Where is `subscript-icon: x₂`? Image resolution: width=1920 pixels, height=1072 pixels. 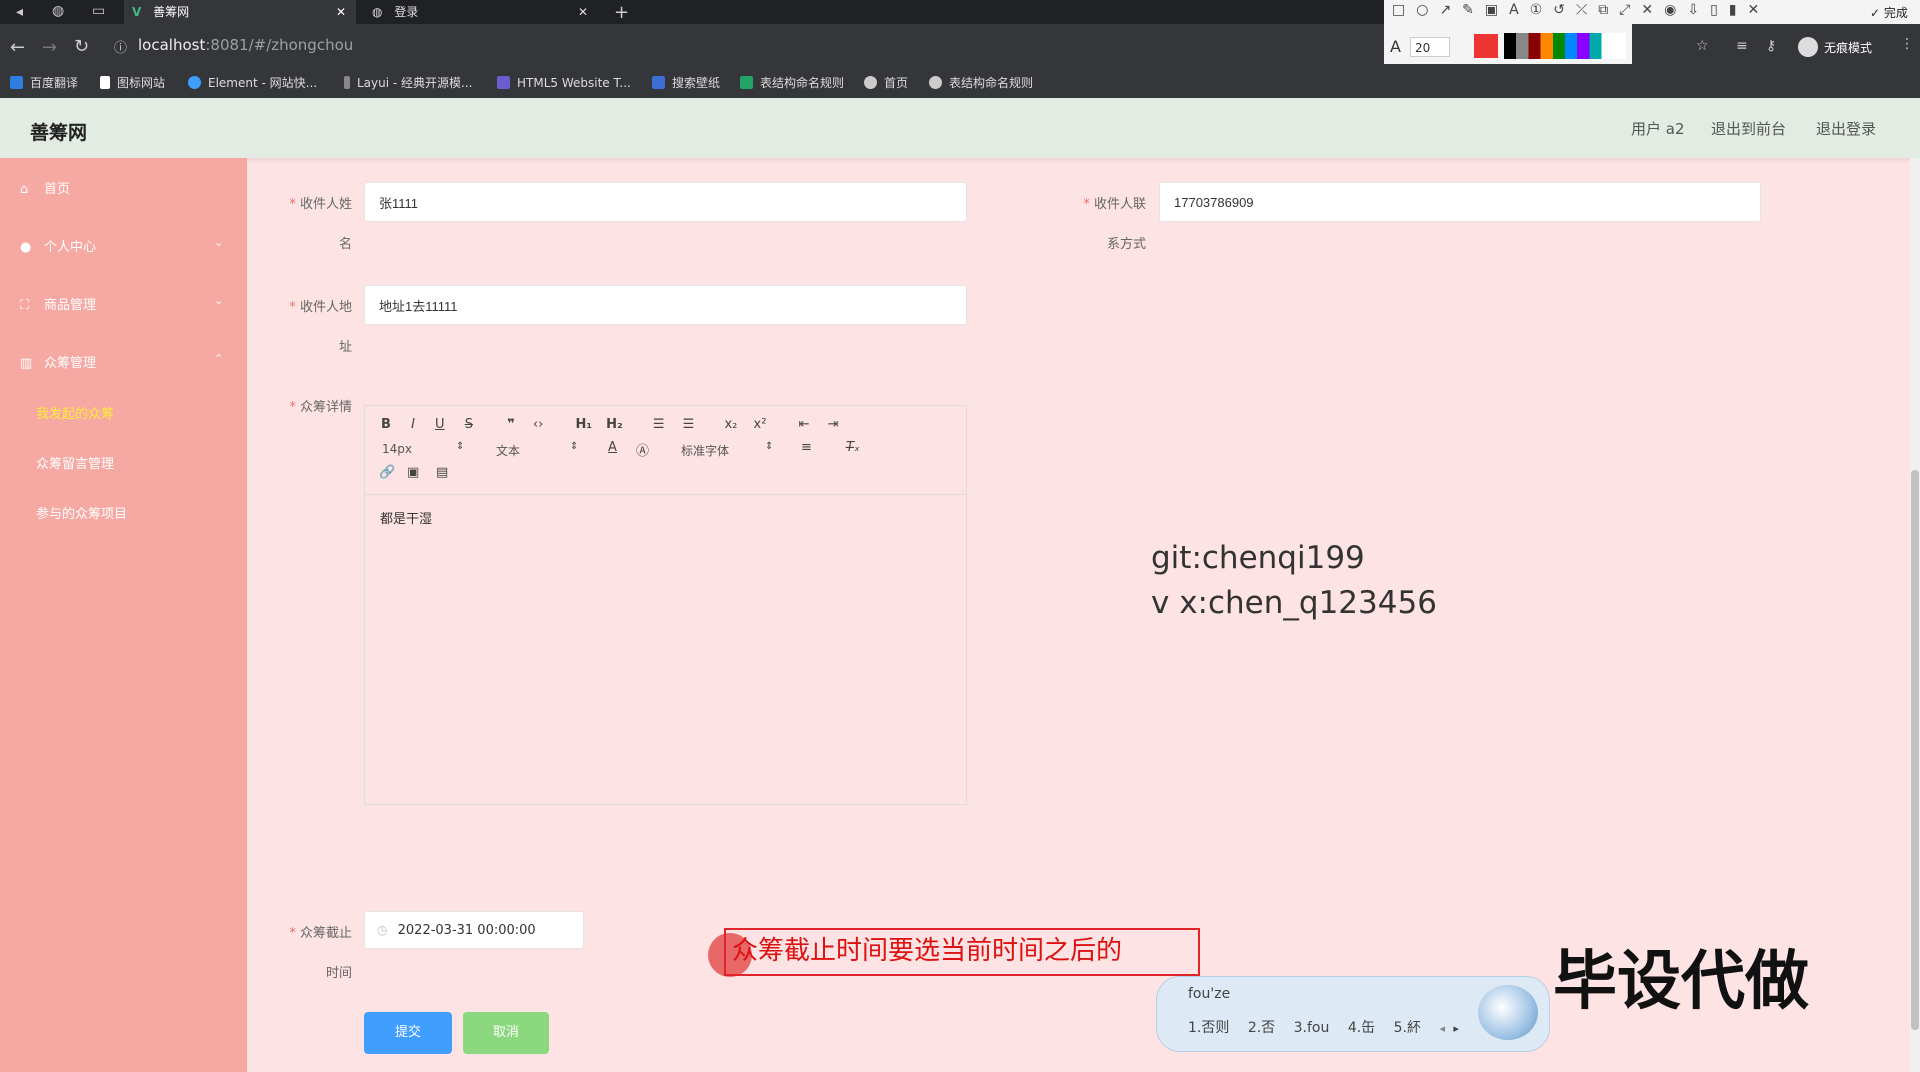
subscript-icon: x₂ is located at coordinates (730, 424).